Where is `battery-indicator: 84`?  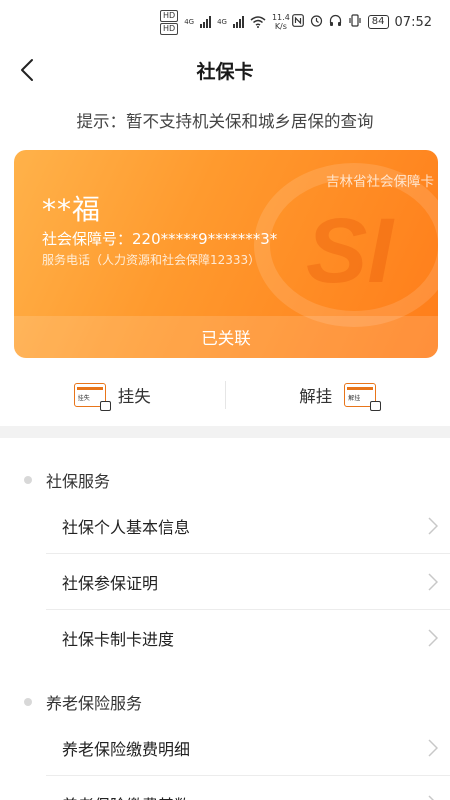 battery-indicator: 84 is located at coordinates (378, 22).